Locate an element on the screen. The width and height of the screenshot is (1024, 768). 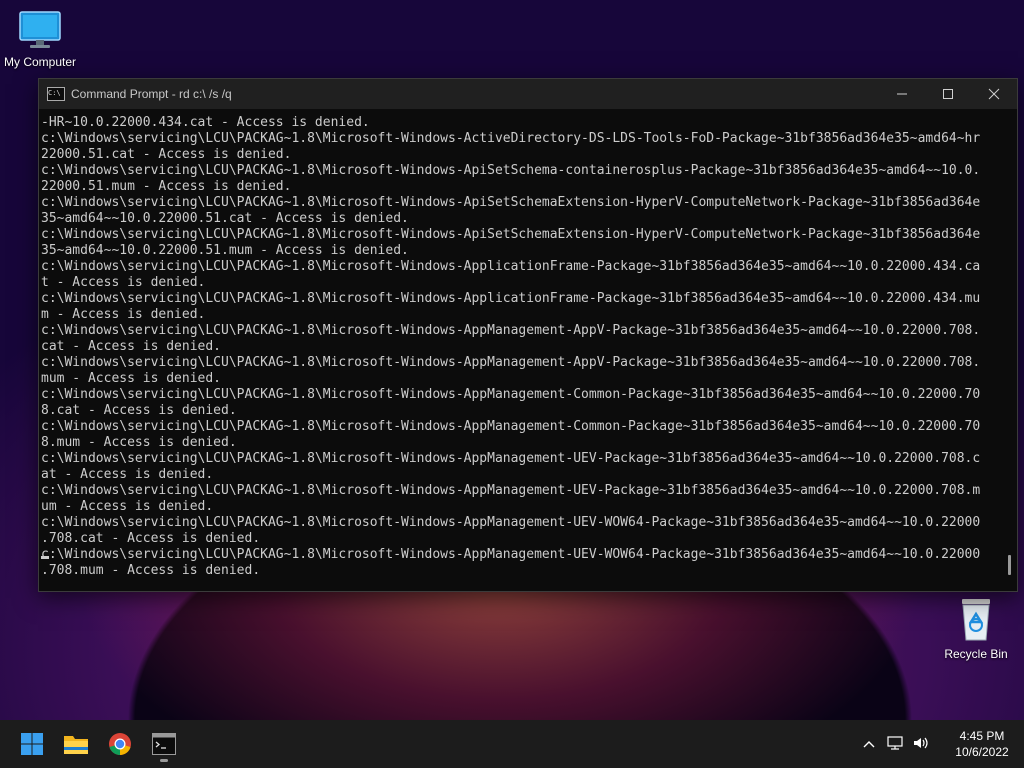
recycle-bin-icon is located at coordinates (976, 620).